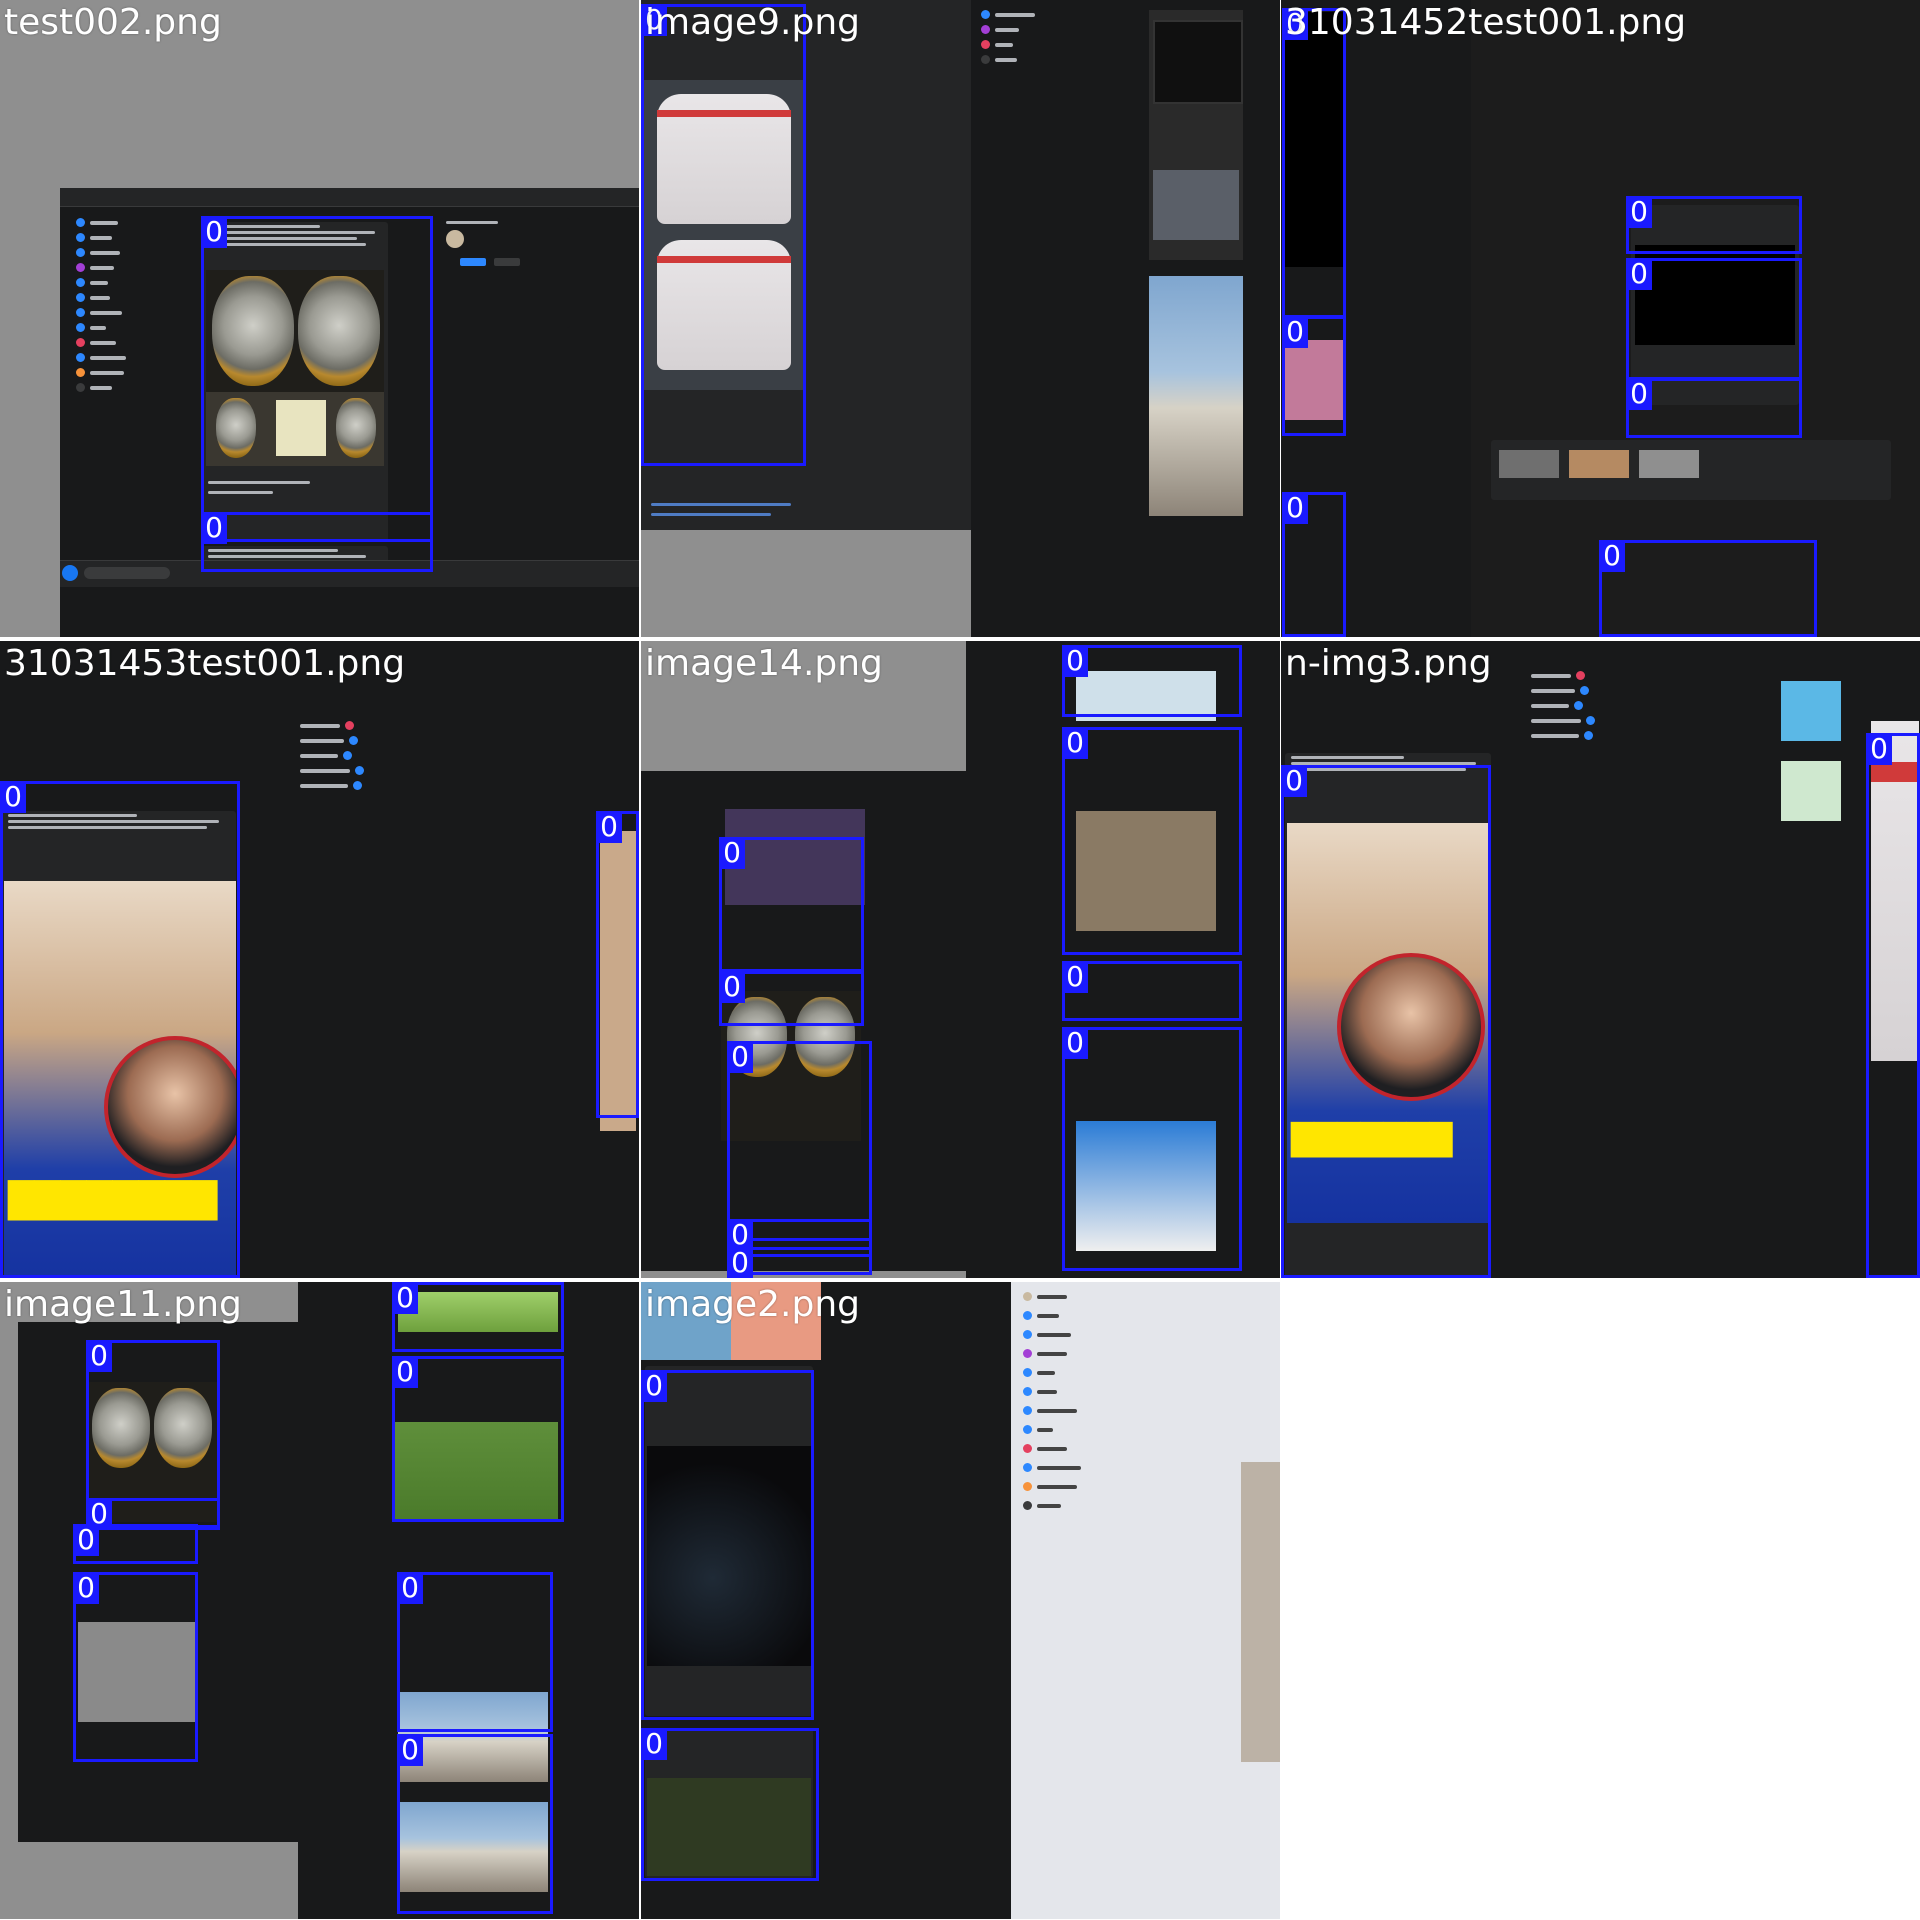 The width and height of the screenshot is (1920, 1920). I want to click on soccer-image, so click(475, 1472).